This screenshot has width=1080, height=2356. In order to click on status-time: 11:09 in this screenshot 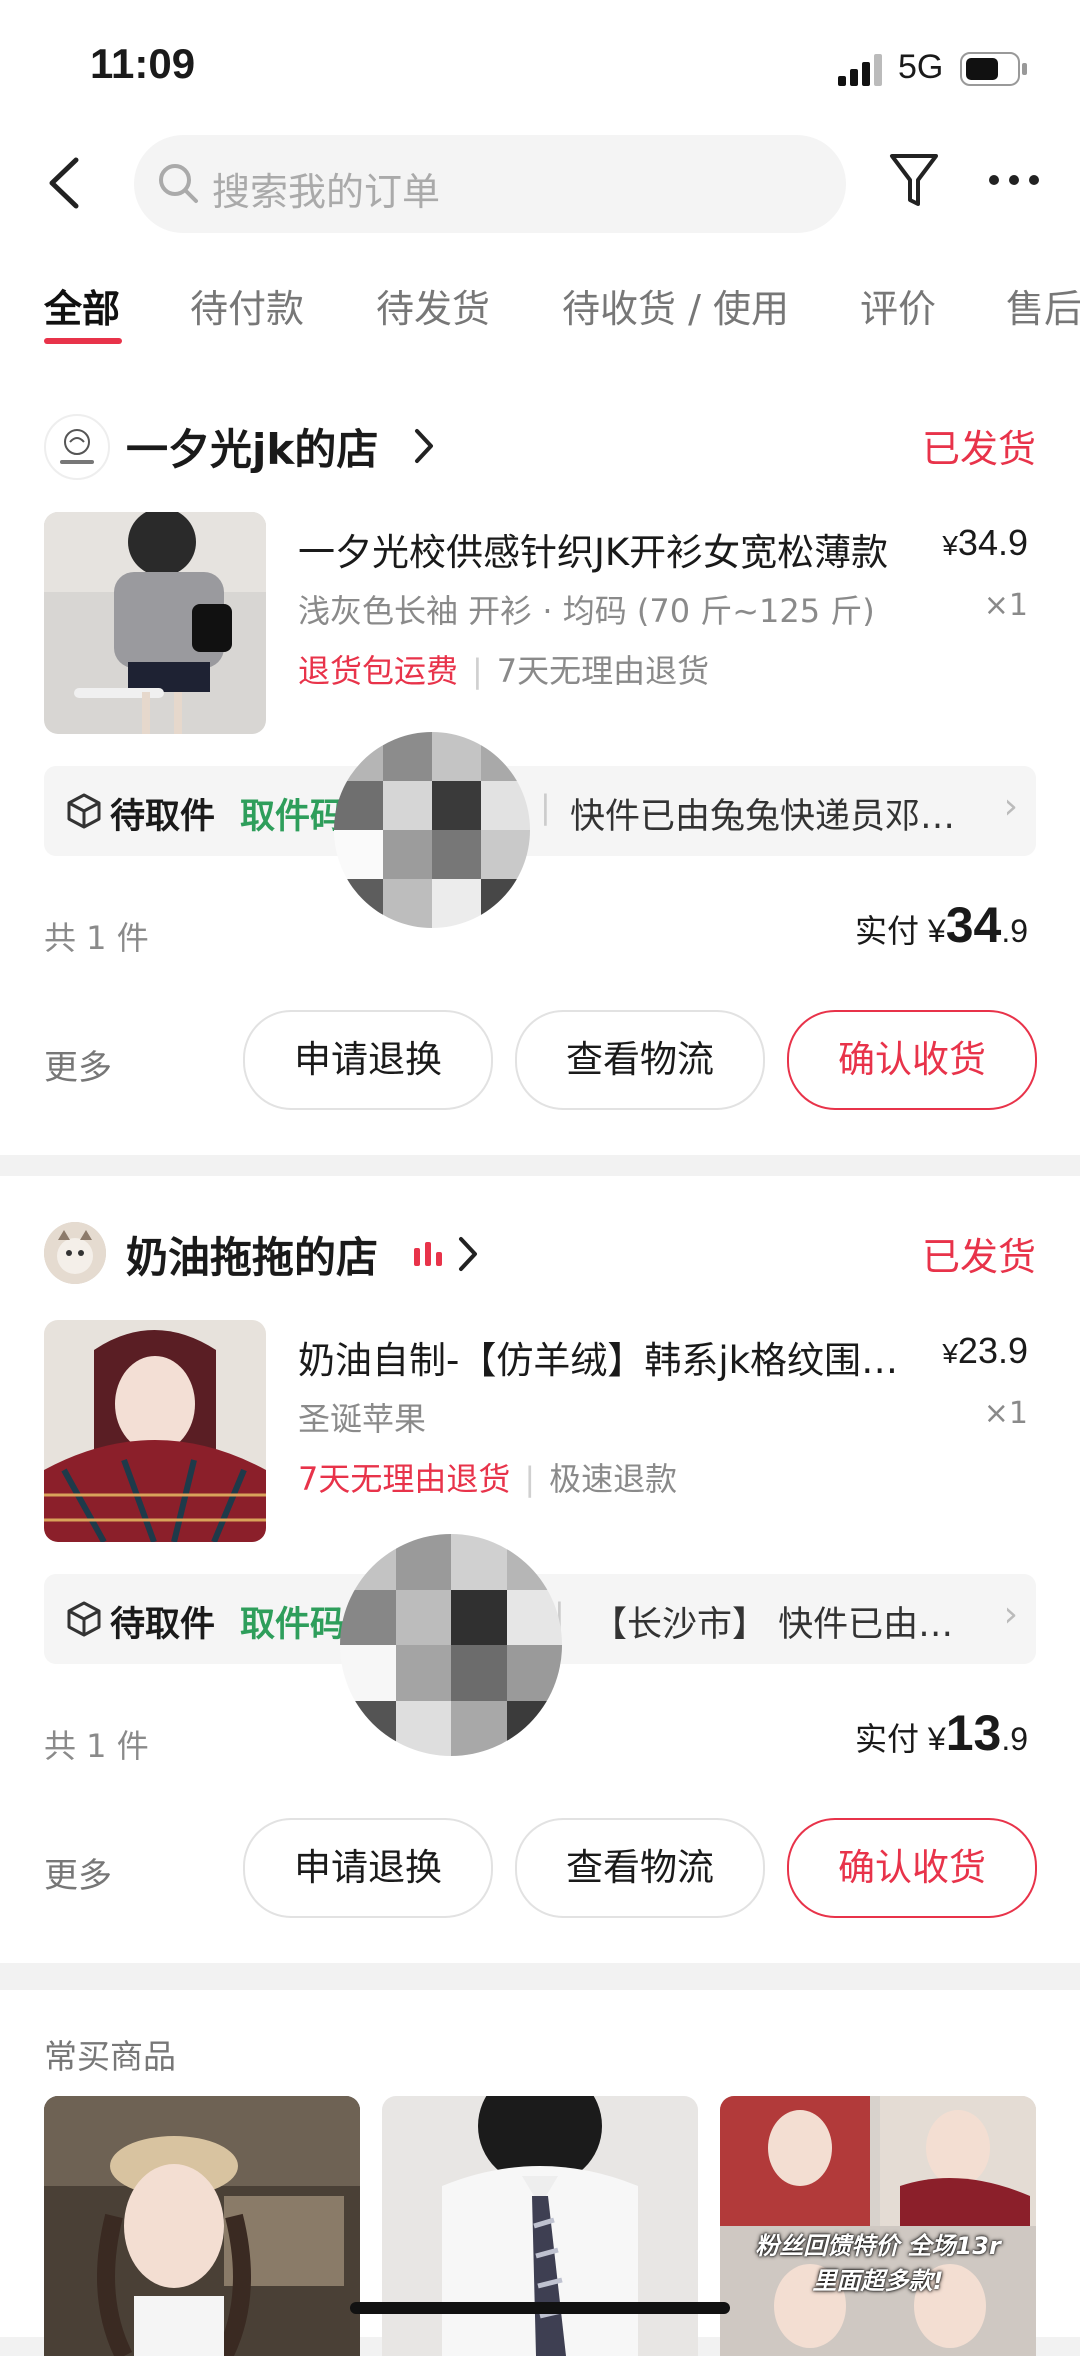, I will do `click(143, 63)`.